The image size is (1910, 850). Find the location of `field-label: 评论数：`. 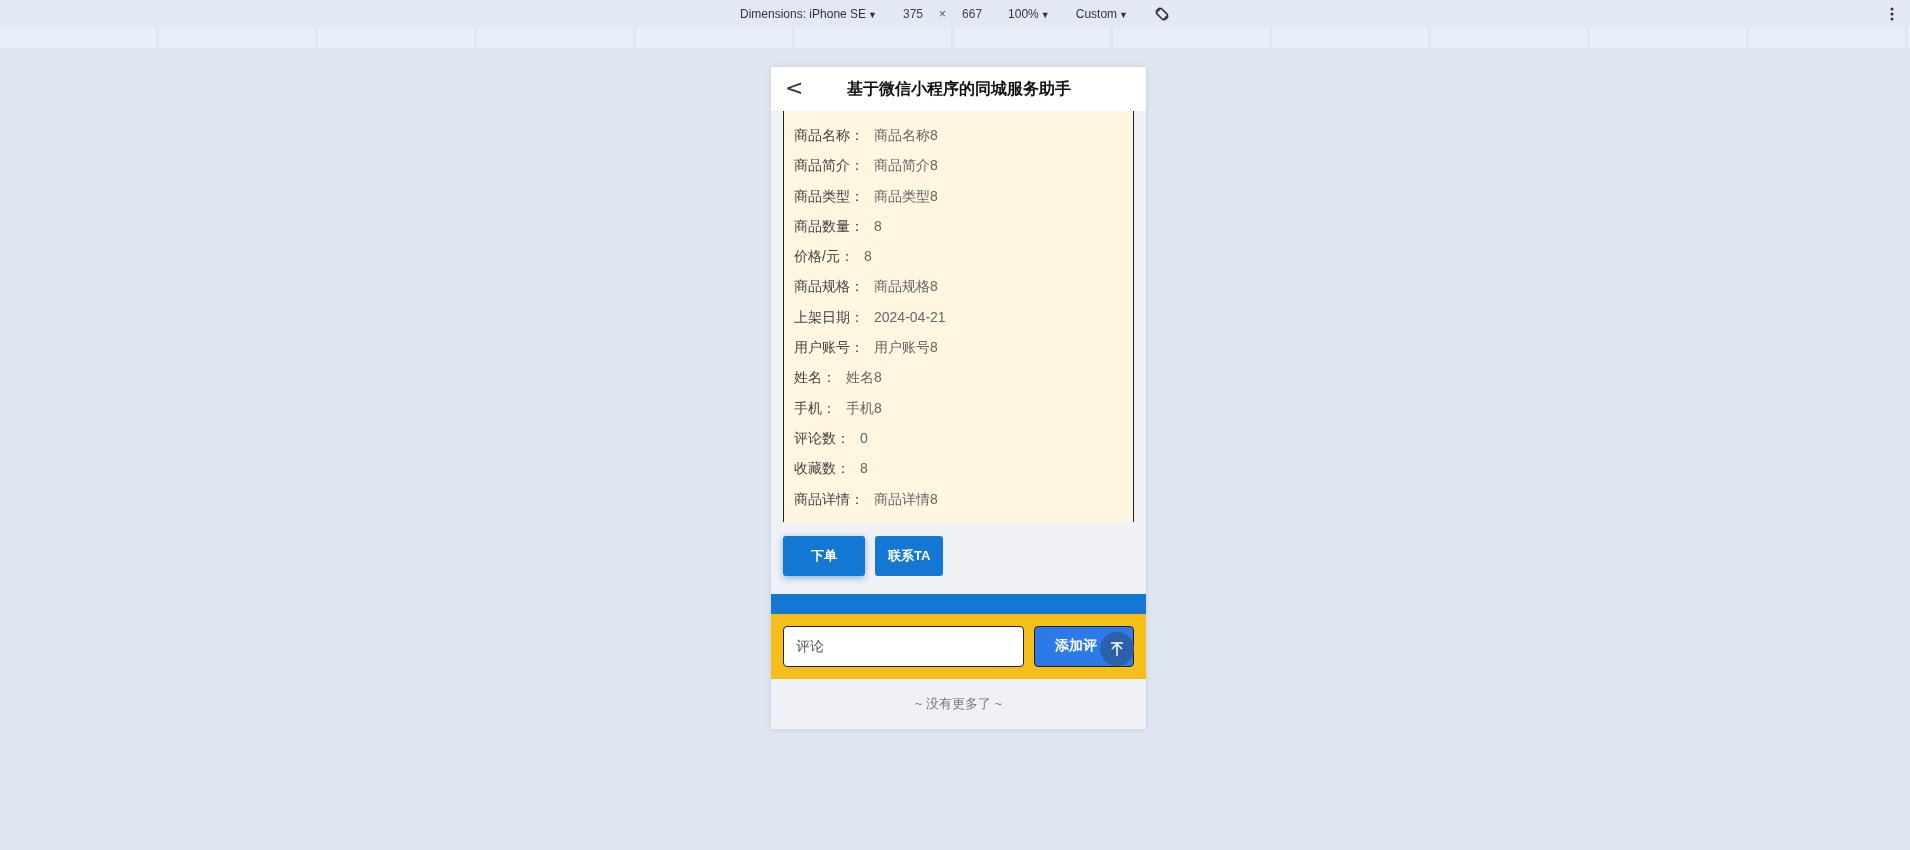

field-label: 评论数： is located at coordinates (822, 437).